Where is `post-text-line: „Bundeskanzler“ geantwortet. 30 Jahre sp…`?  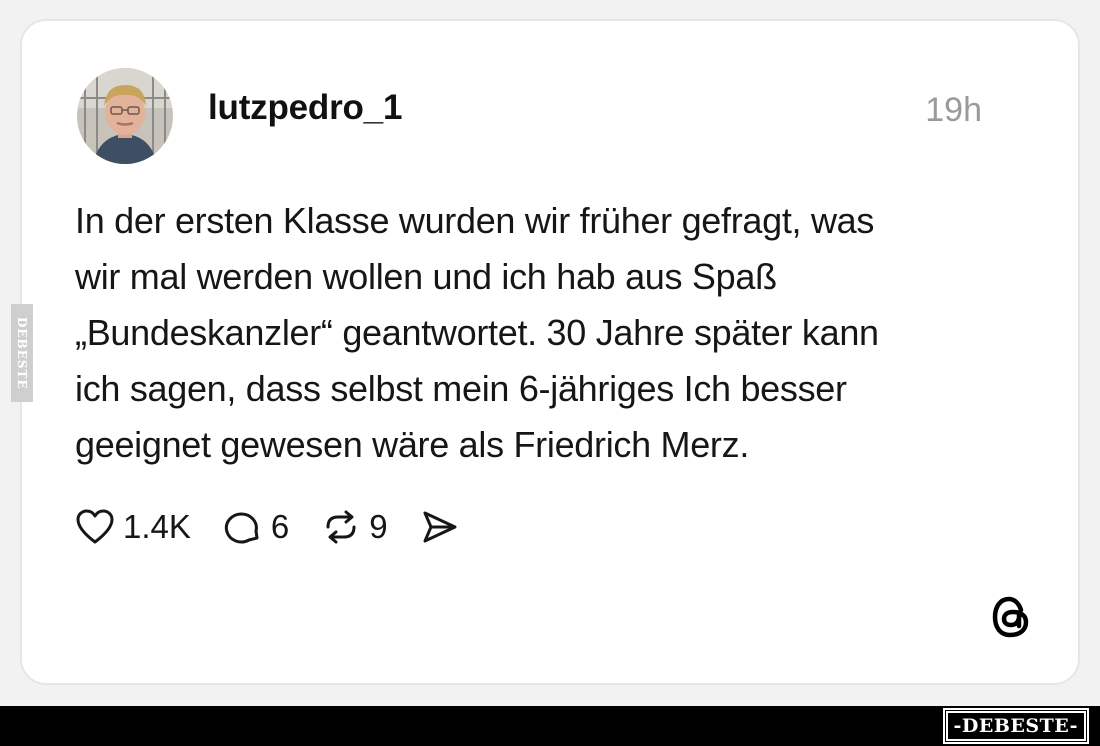
post-text-line: „Bundeskanzler“ geantwortet. 30 Jahre sp… is located at coordinates (477, 332).